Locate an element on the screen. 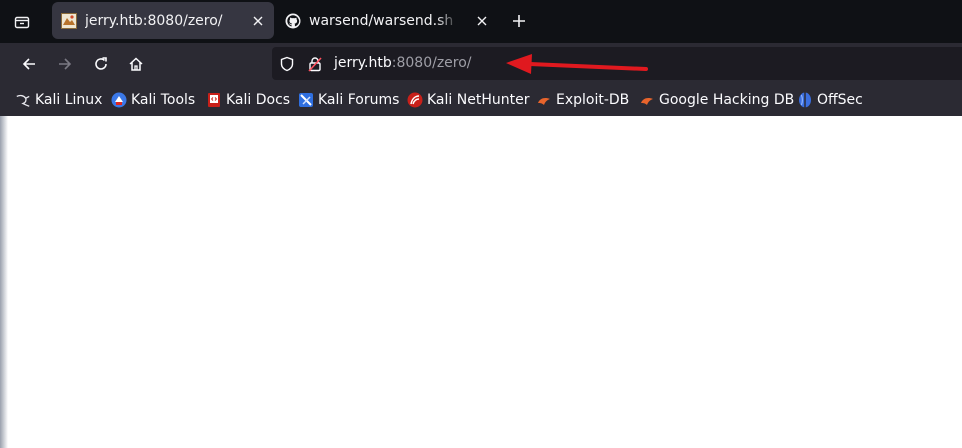 The height and width of the screenshot is (448, 962). bookmark-kali-linux: Kali Linux is located at coordinates (58, 100).